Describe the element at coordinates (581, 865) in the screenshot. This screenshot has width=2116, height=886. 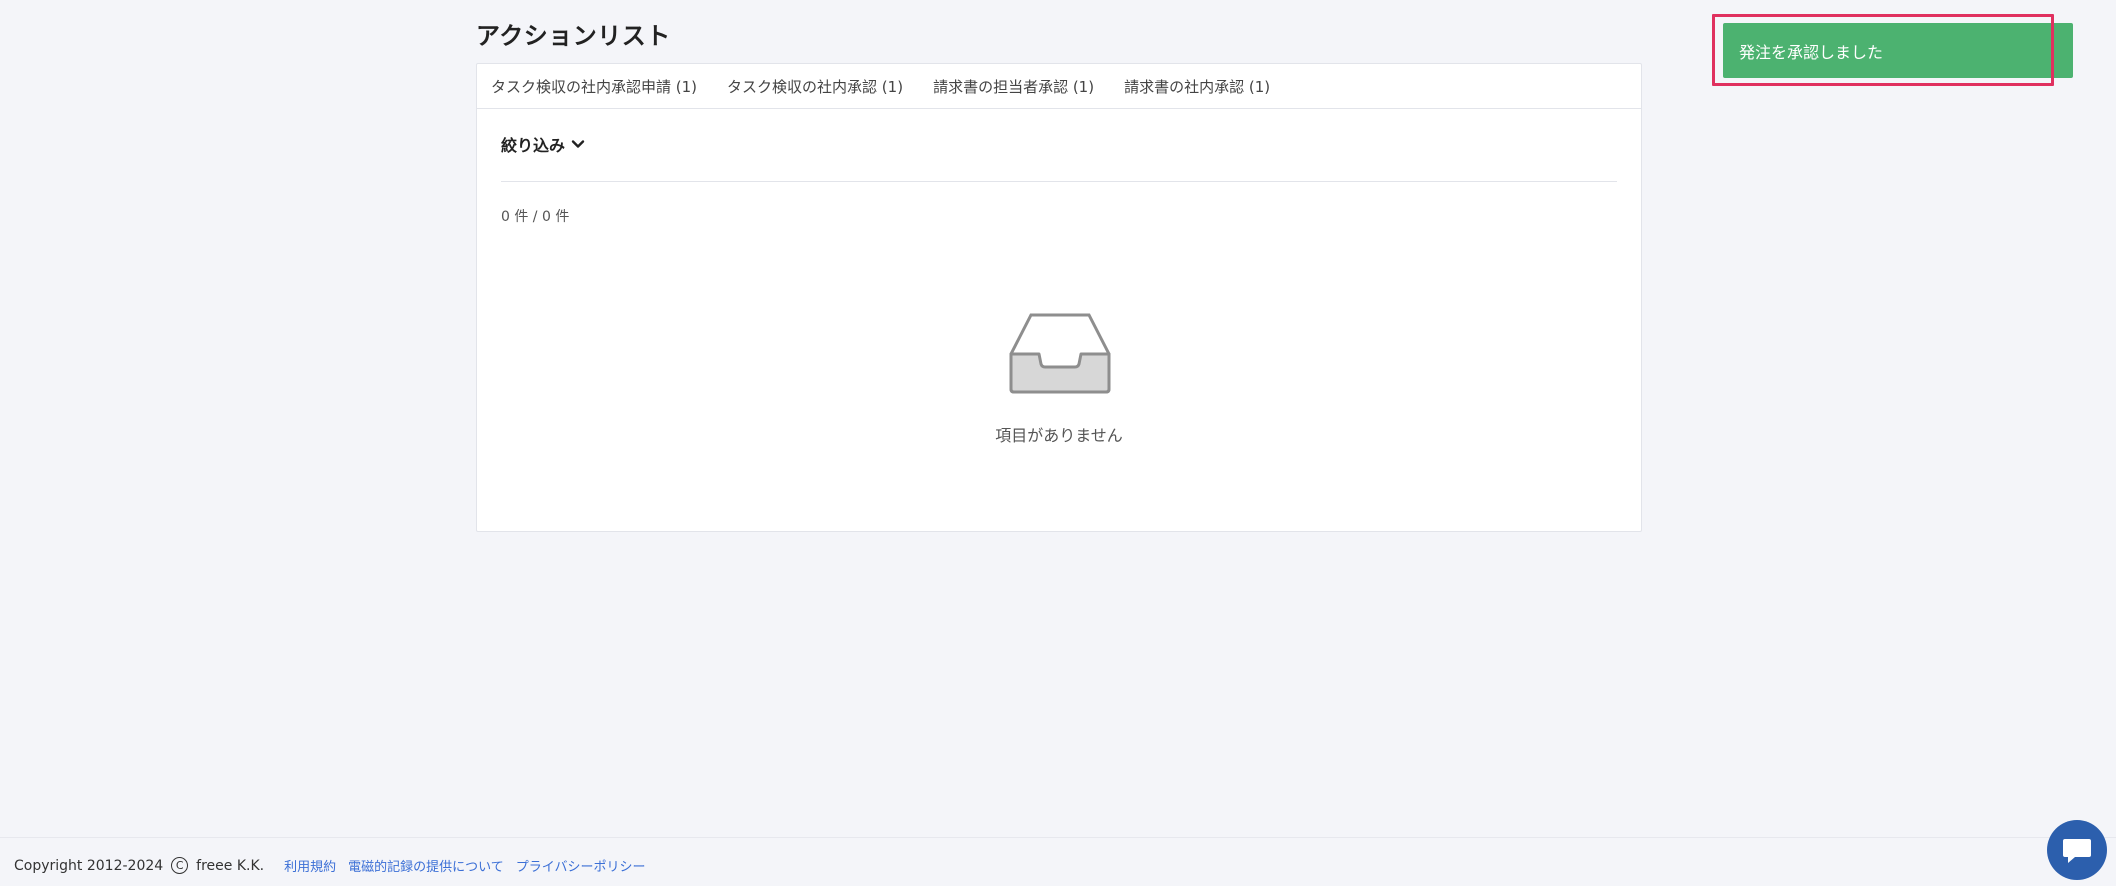
I see `privacy-policy-link: プライバシーポリシー` at that location.